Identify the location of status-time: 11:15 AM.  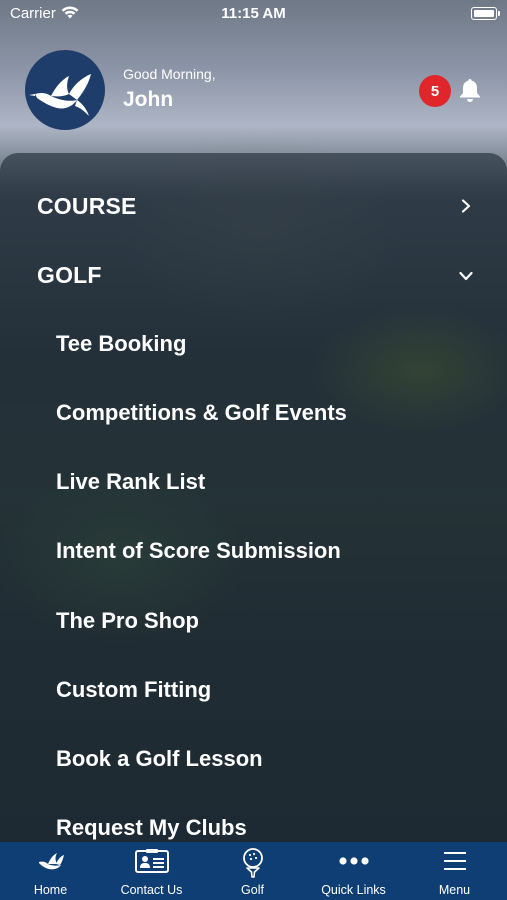
(253, 13).